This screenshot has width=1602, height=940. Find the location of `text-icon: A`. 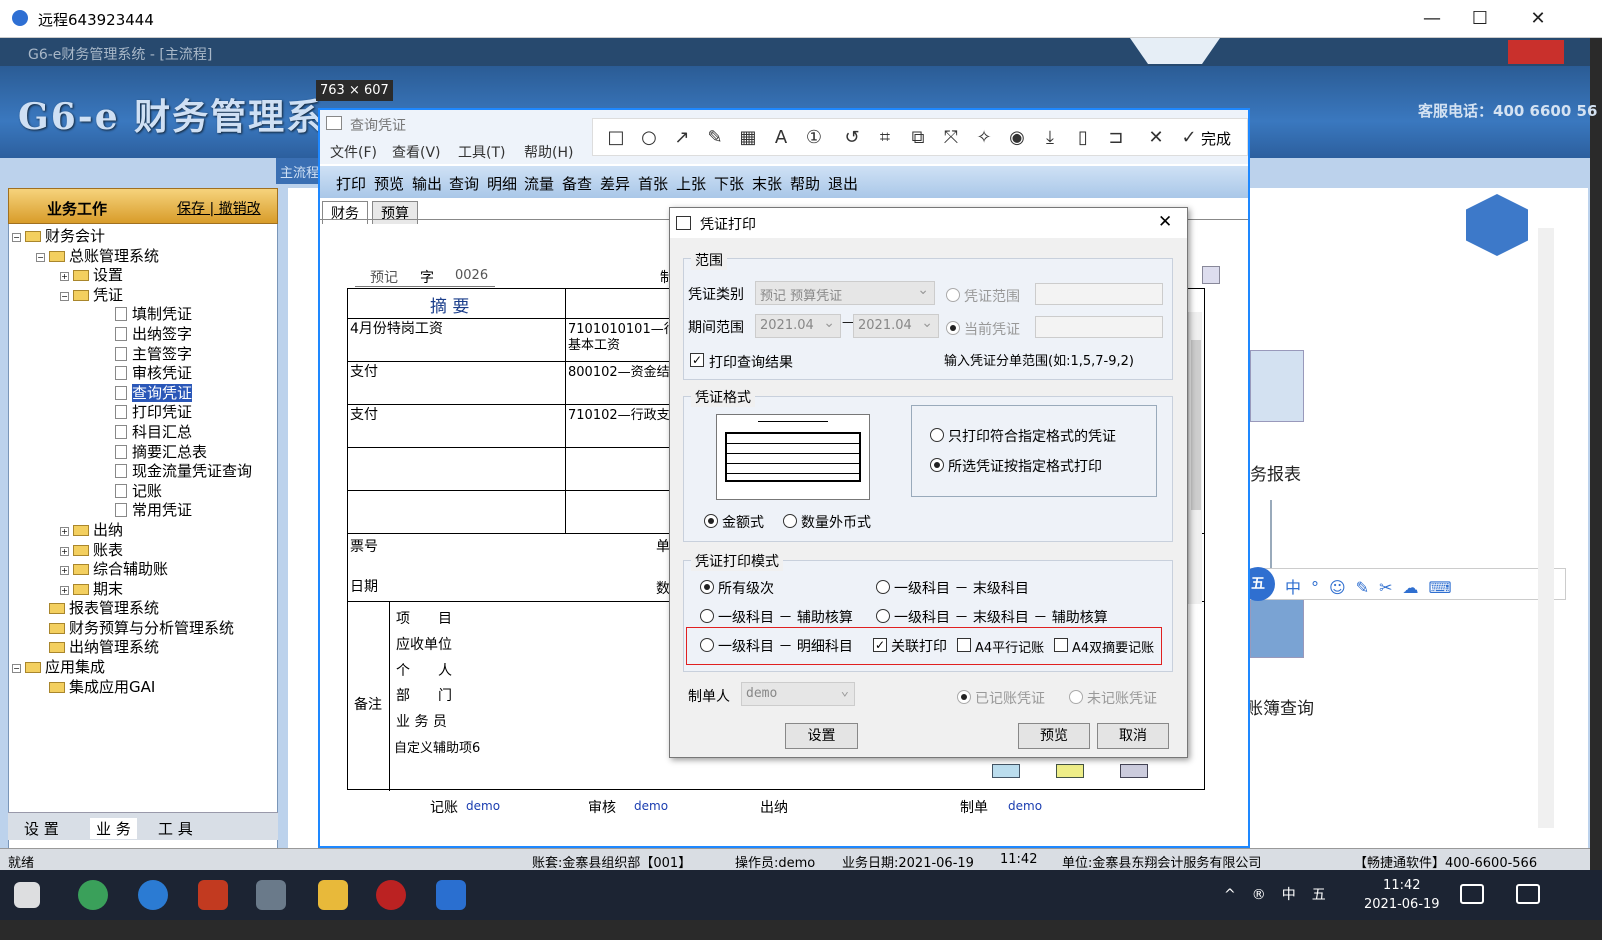

text-icon: A is located at coordinates (781, 138).